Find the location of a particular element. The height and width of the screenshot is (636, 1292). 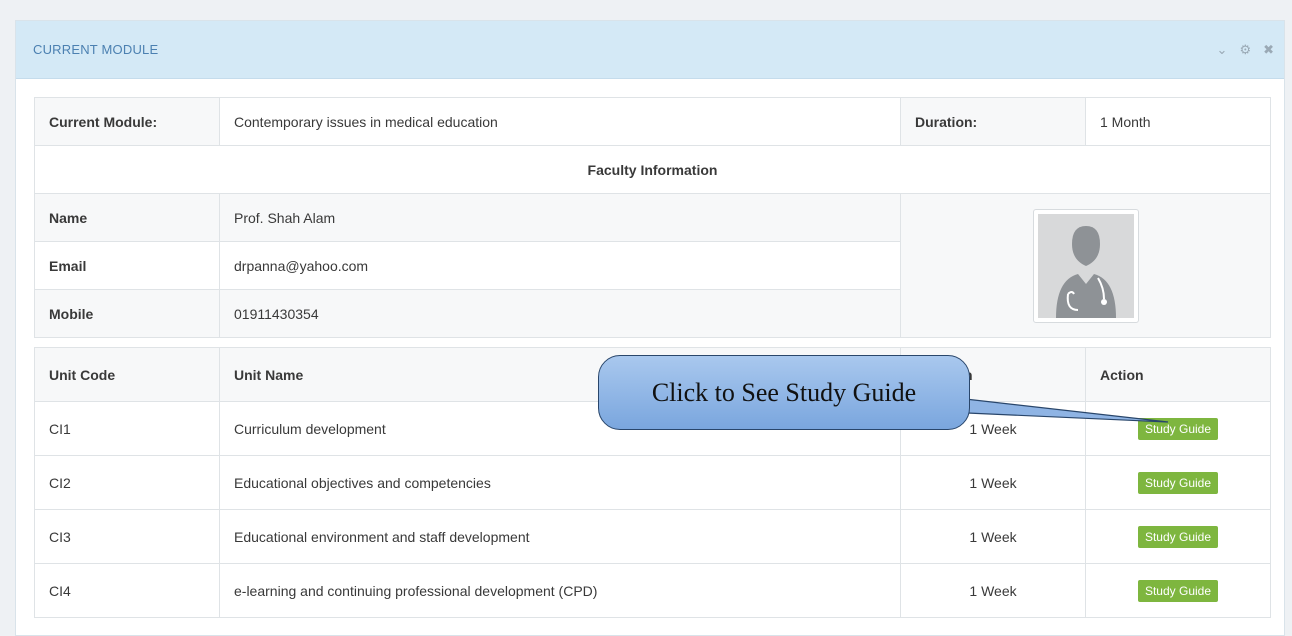

unit-name: Educational objectives and competencies is located at coordinates (560, 482).